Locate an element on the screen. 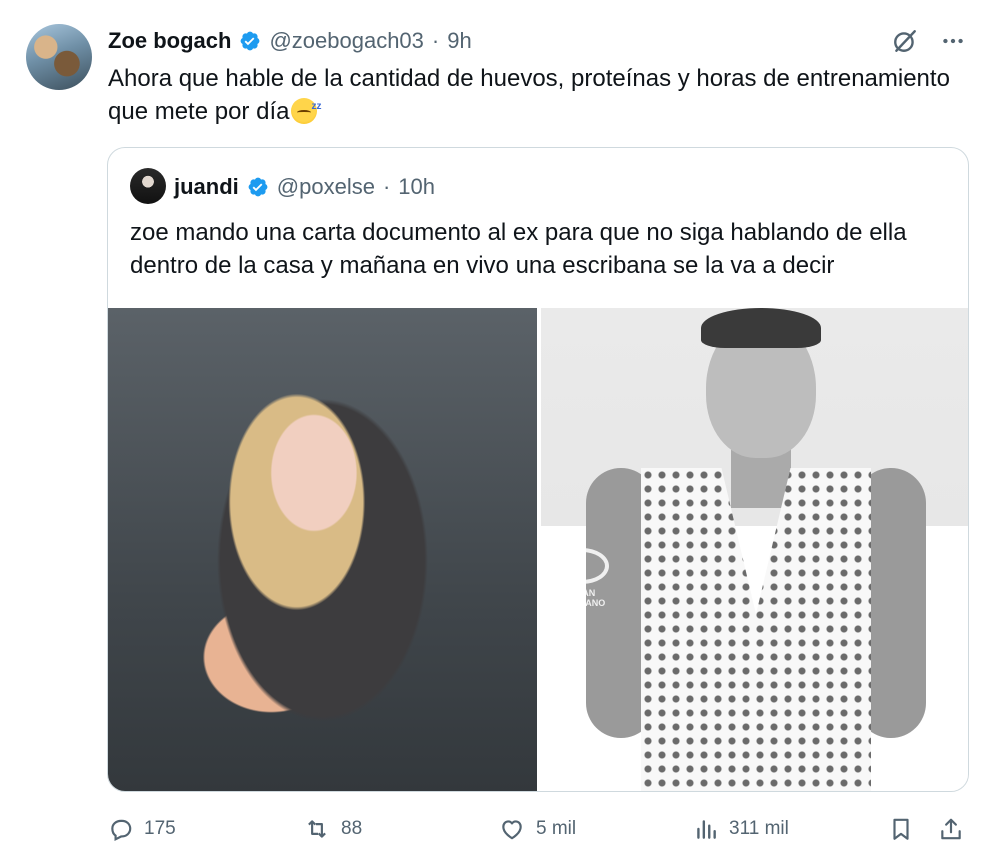 This screenshot has height=861, width=1000. photo-mesh-vest is located at coordinates (756, 629).